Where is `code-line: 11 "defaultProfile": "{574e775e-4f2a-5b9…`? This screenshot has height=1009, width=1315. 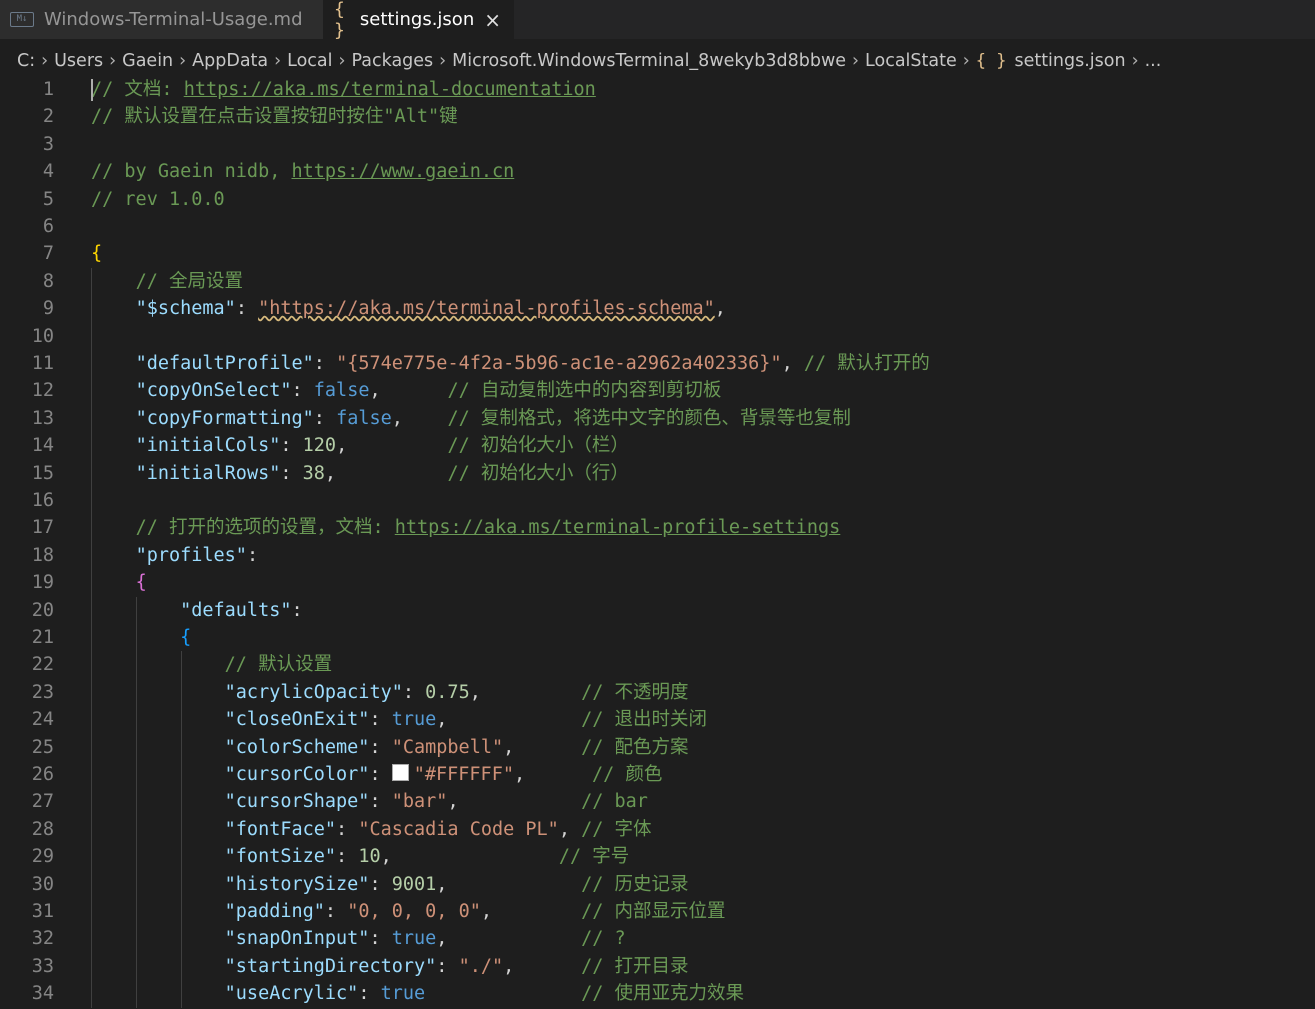 code-line: 11 "defaultProfile": "{574e775e-4f2a-5b9… is located at coordinates (657, 363).